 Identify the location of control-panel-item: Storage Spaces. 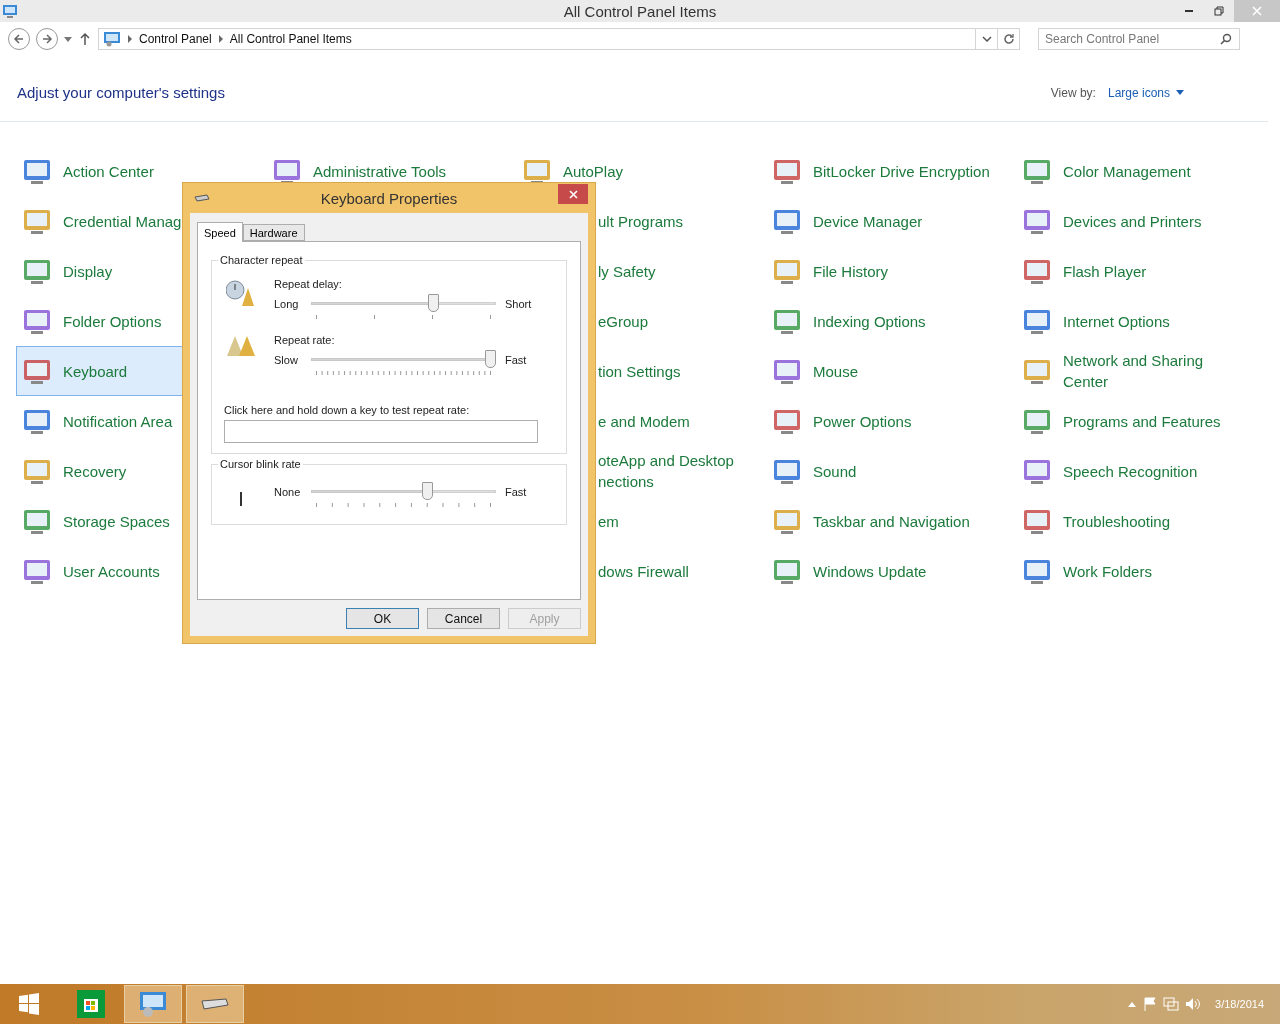
(141, 521).